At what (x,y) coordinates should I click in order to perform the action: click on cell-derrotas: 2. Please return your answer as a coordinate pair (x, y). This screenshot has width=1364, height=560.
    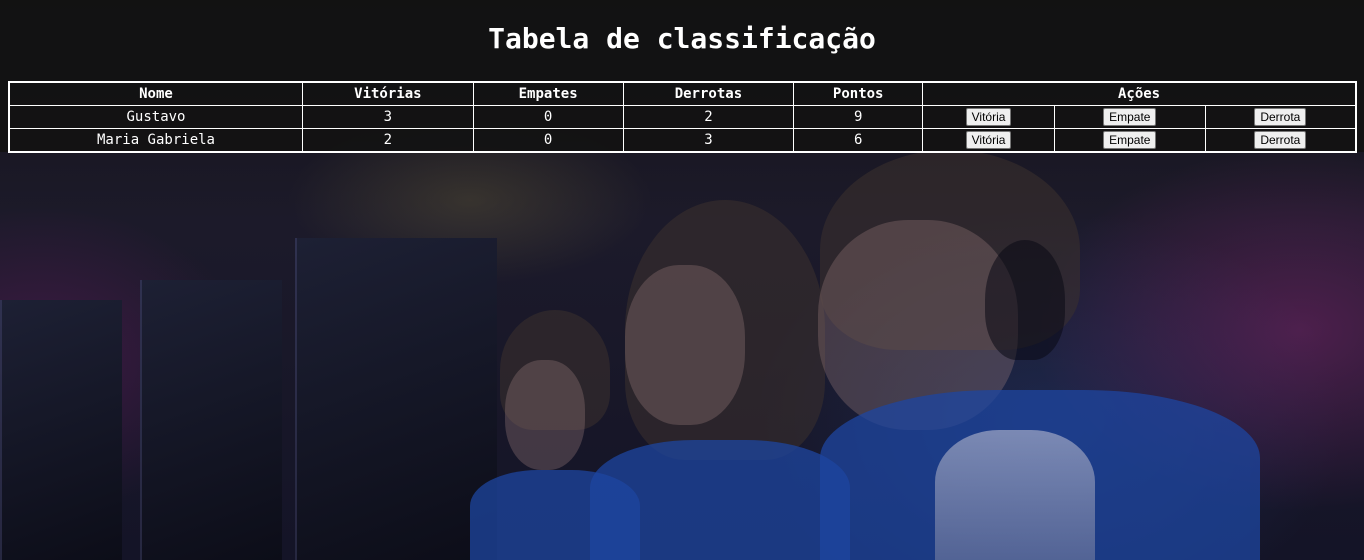
    Looking at the image, I should click on (708, 117).